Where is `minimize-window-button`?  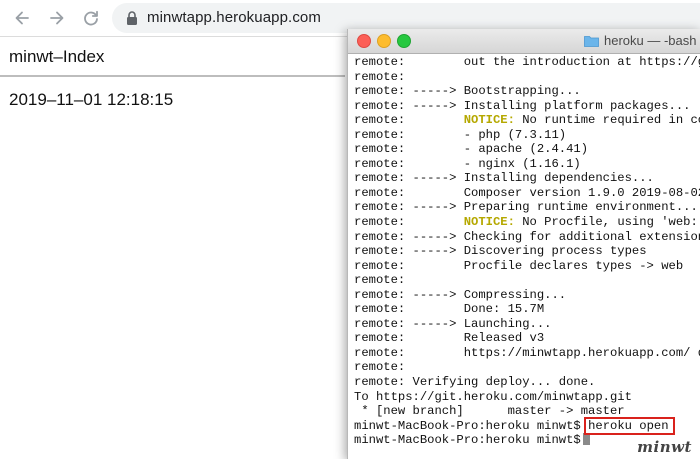
minimize-window-button is located at coordinates (384, 41).